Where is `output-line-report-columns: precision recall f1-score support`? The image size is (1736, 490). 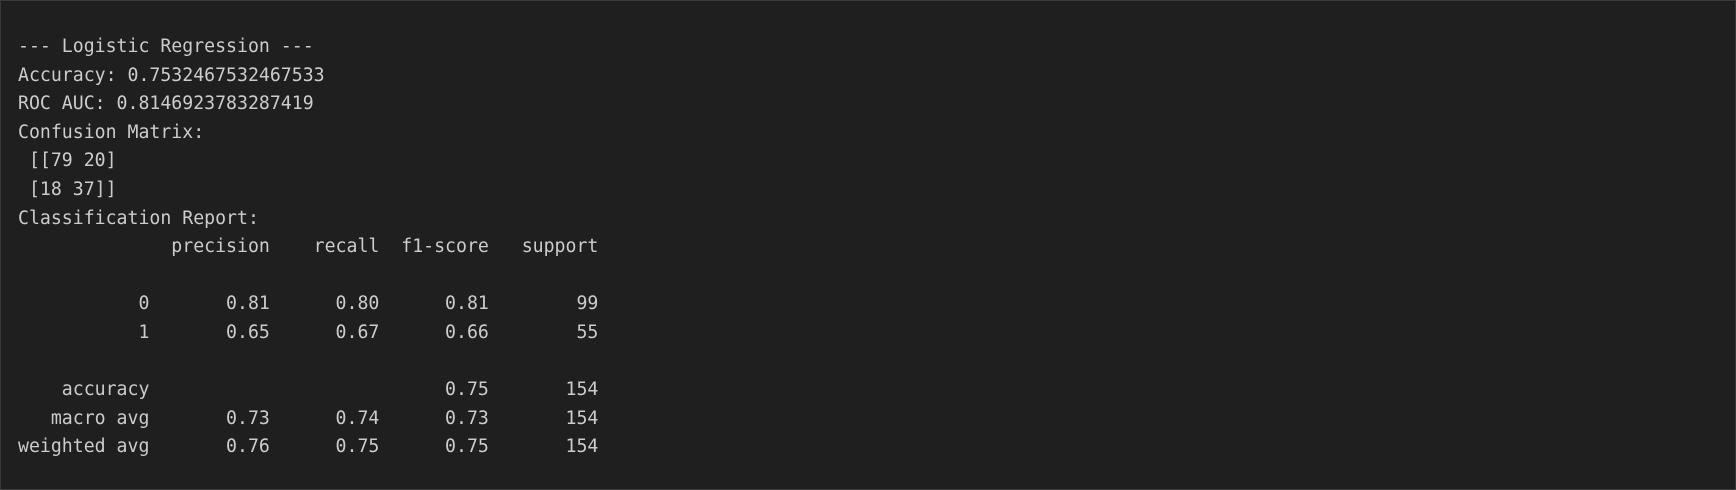 output-line-report-columns: precision recall f1-score support is located at coordinates (308, 247).